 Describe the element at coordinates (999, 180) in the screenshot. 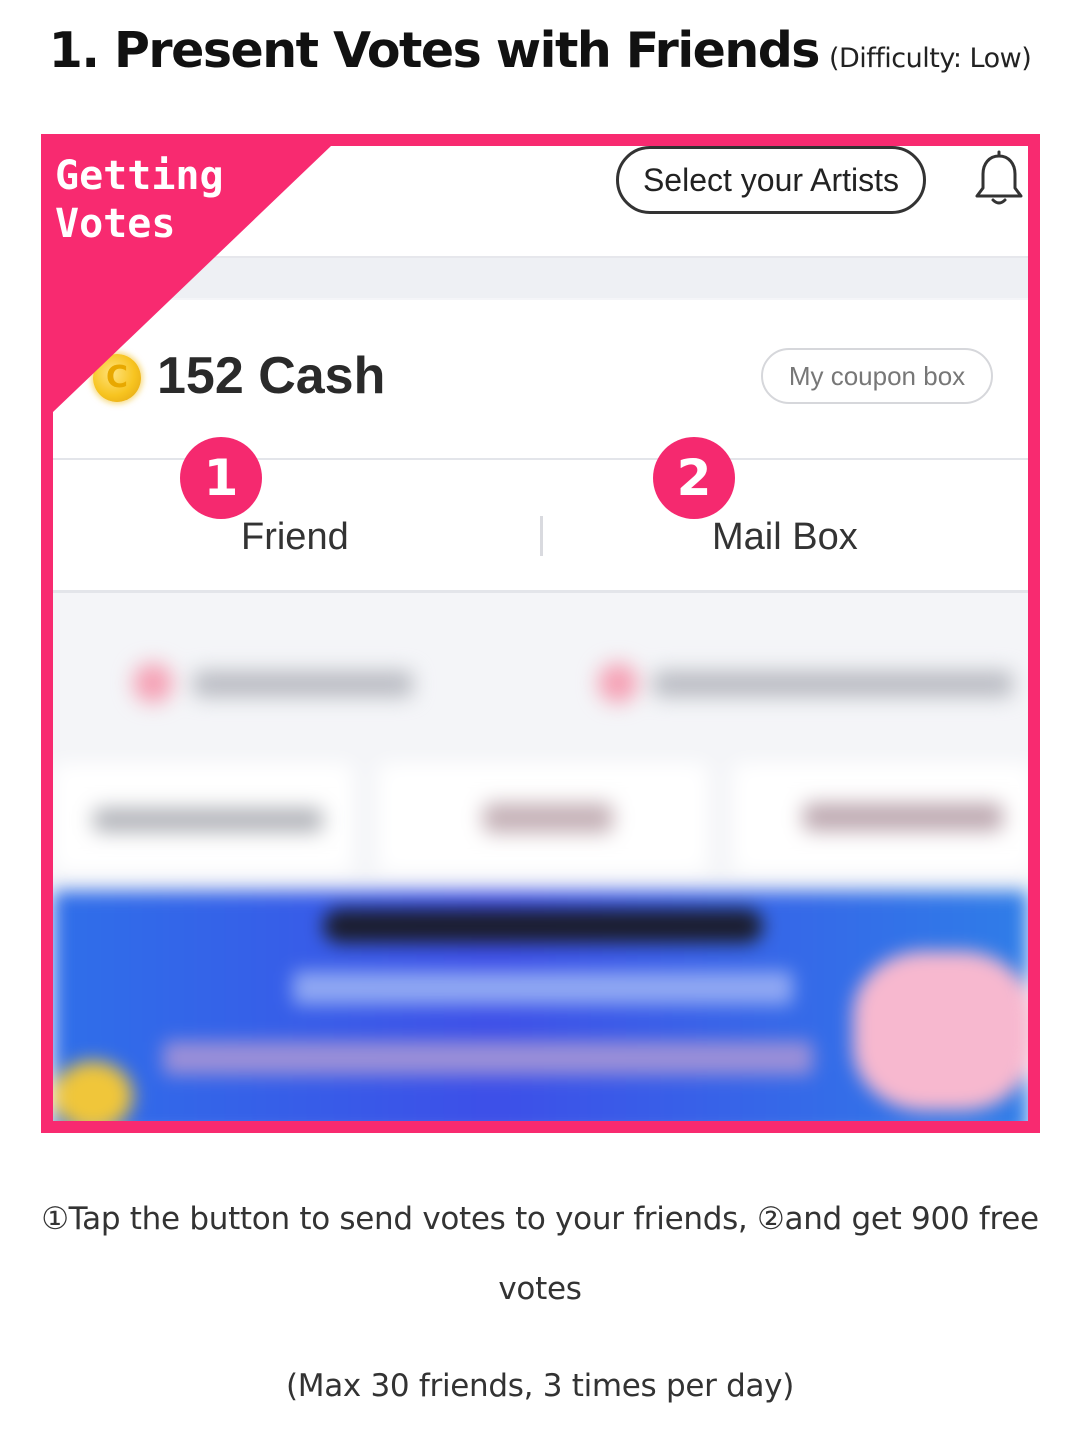

I see `bell-icon` at that location.